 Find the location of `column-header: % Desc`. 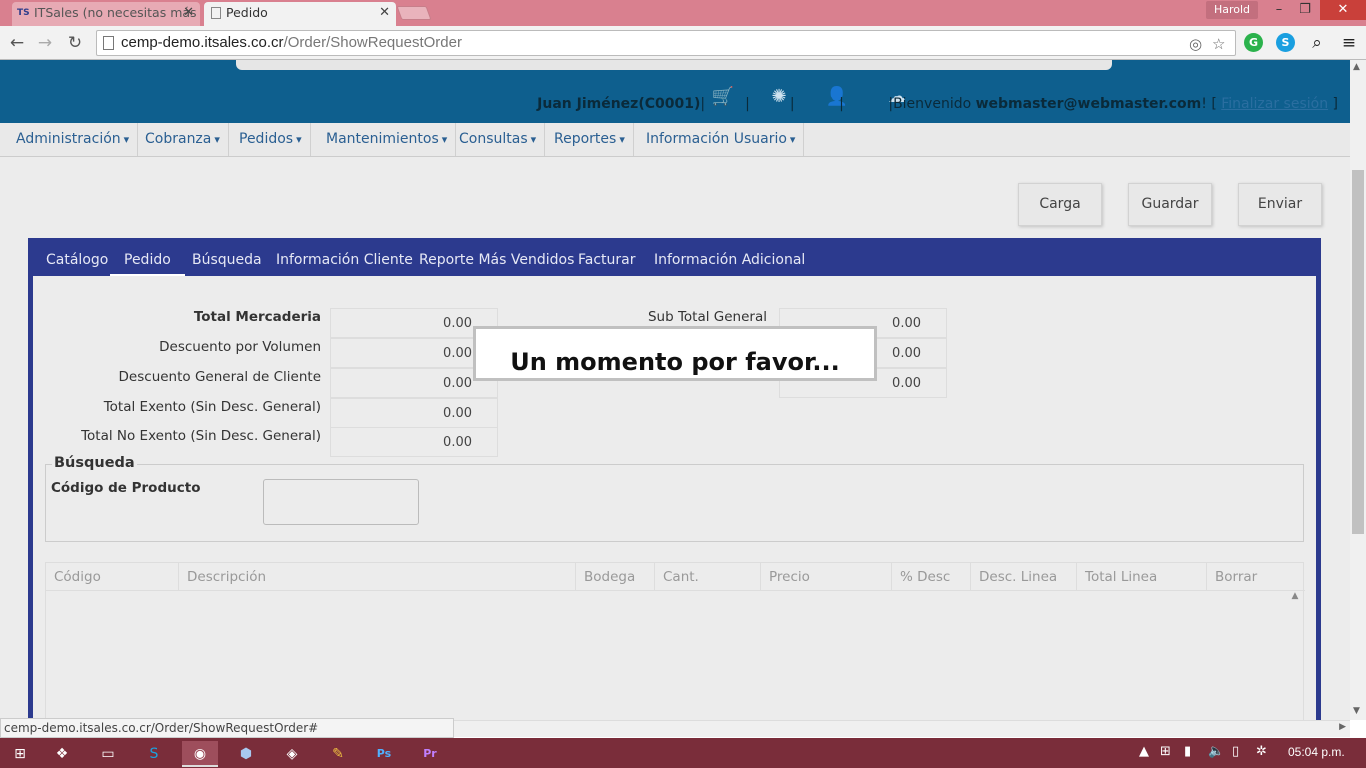

column-header: % Desc is located at coordinates (931, 577).